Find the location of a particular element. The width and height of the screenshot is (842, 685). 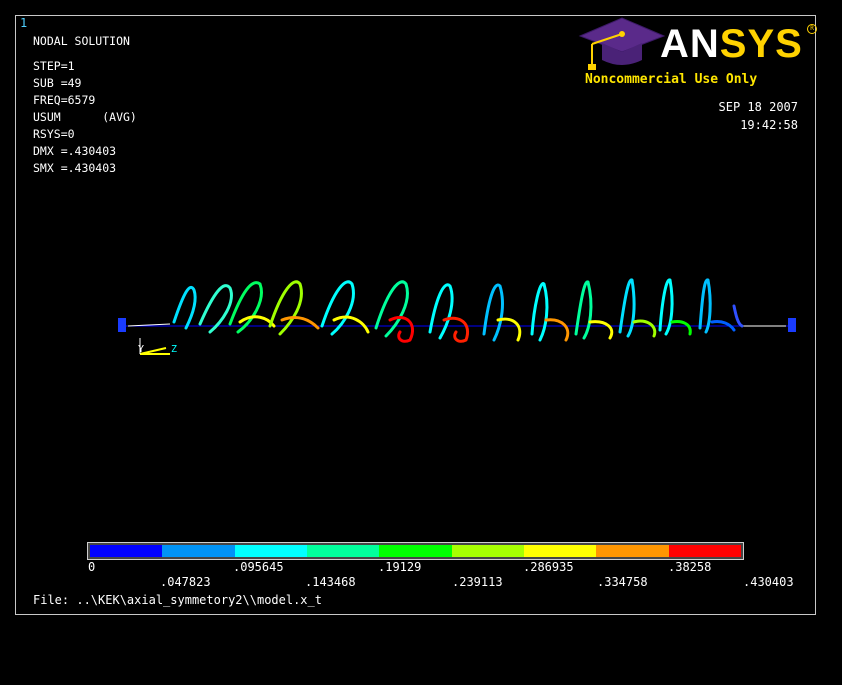

legend-label-bottom-1: .047823 is located at coordinates (185, 582).